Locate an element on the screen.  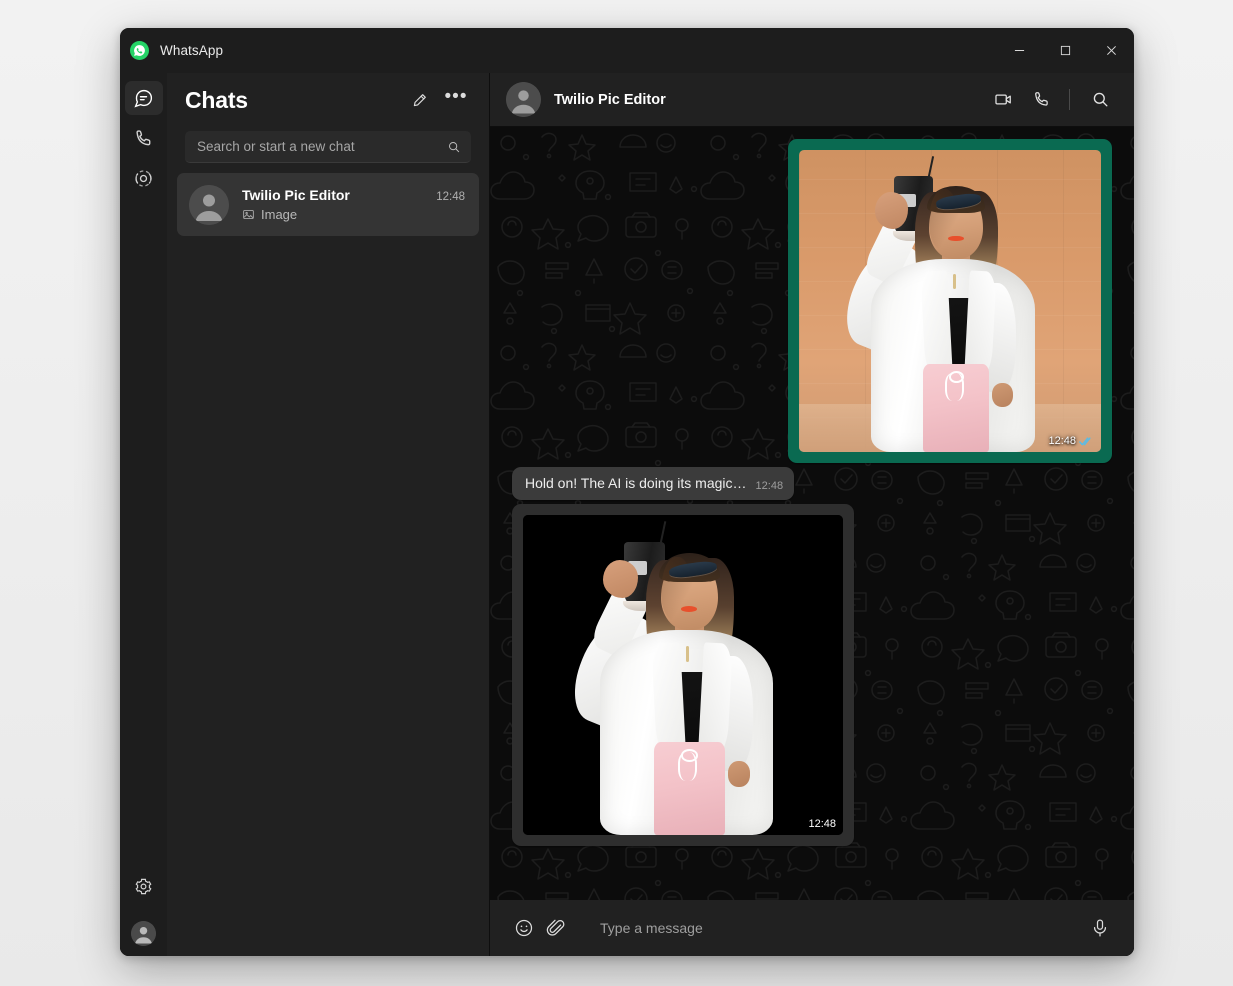
search-input is located at coordinates (322, 146).